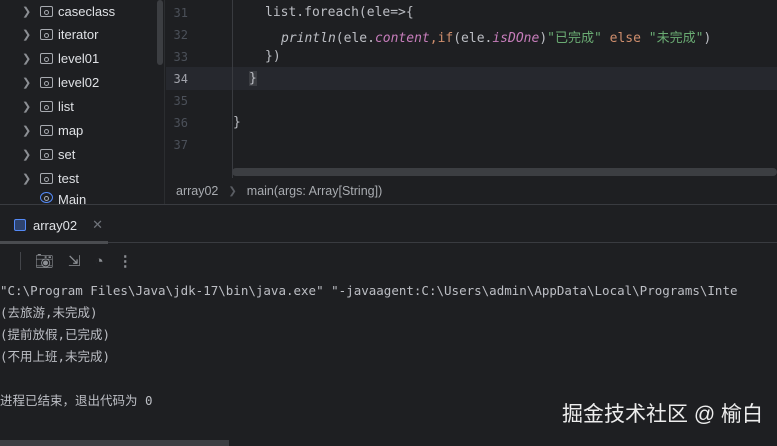 The width and height of the screenshot is (777, 446). Describe the element at coordinates (180, 79) in the screenshot. I see `line-number: 34` at that location.